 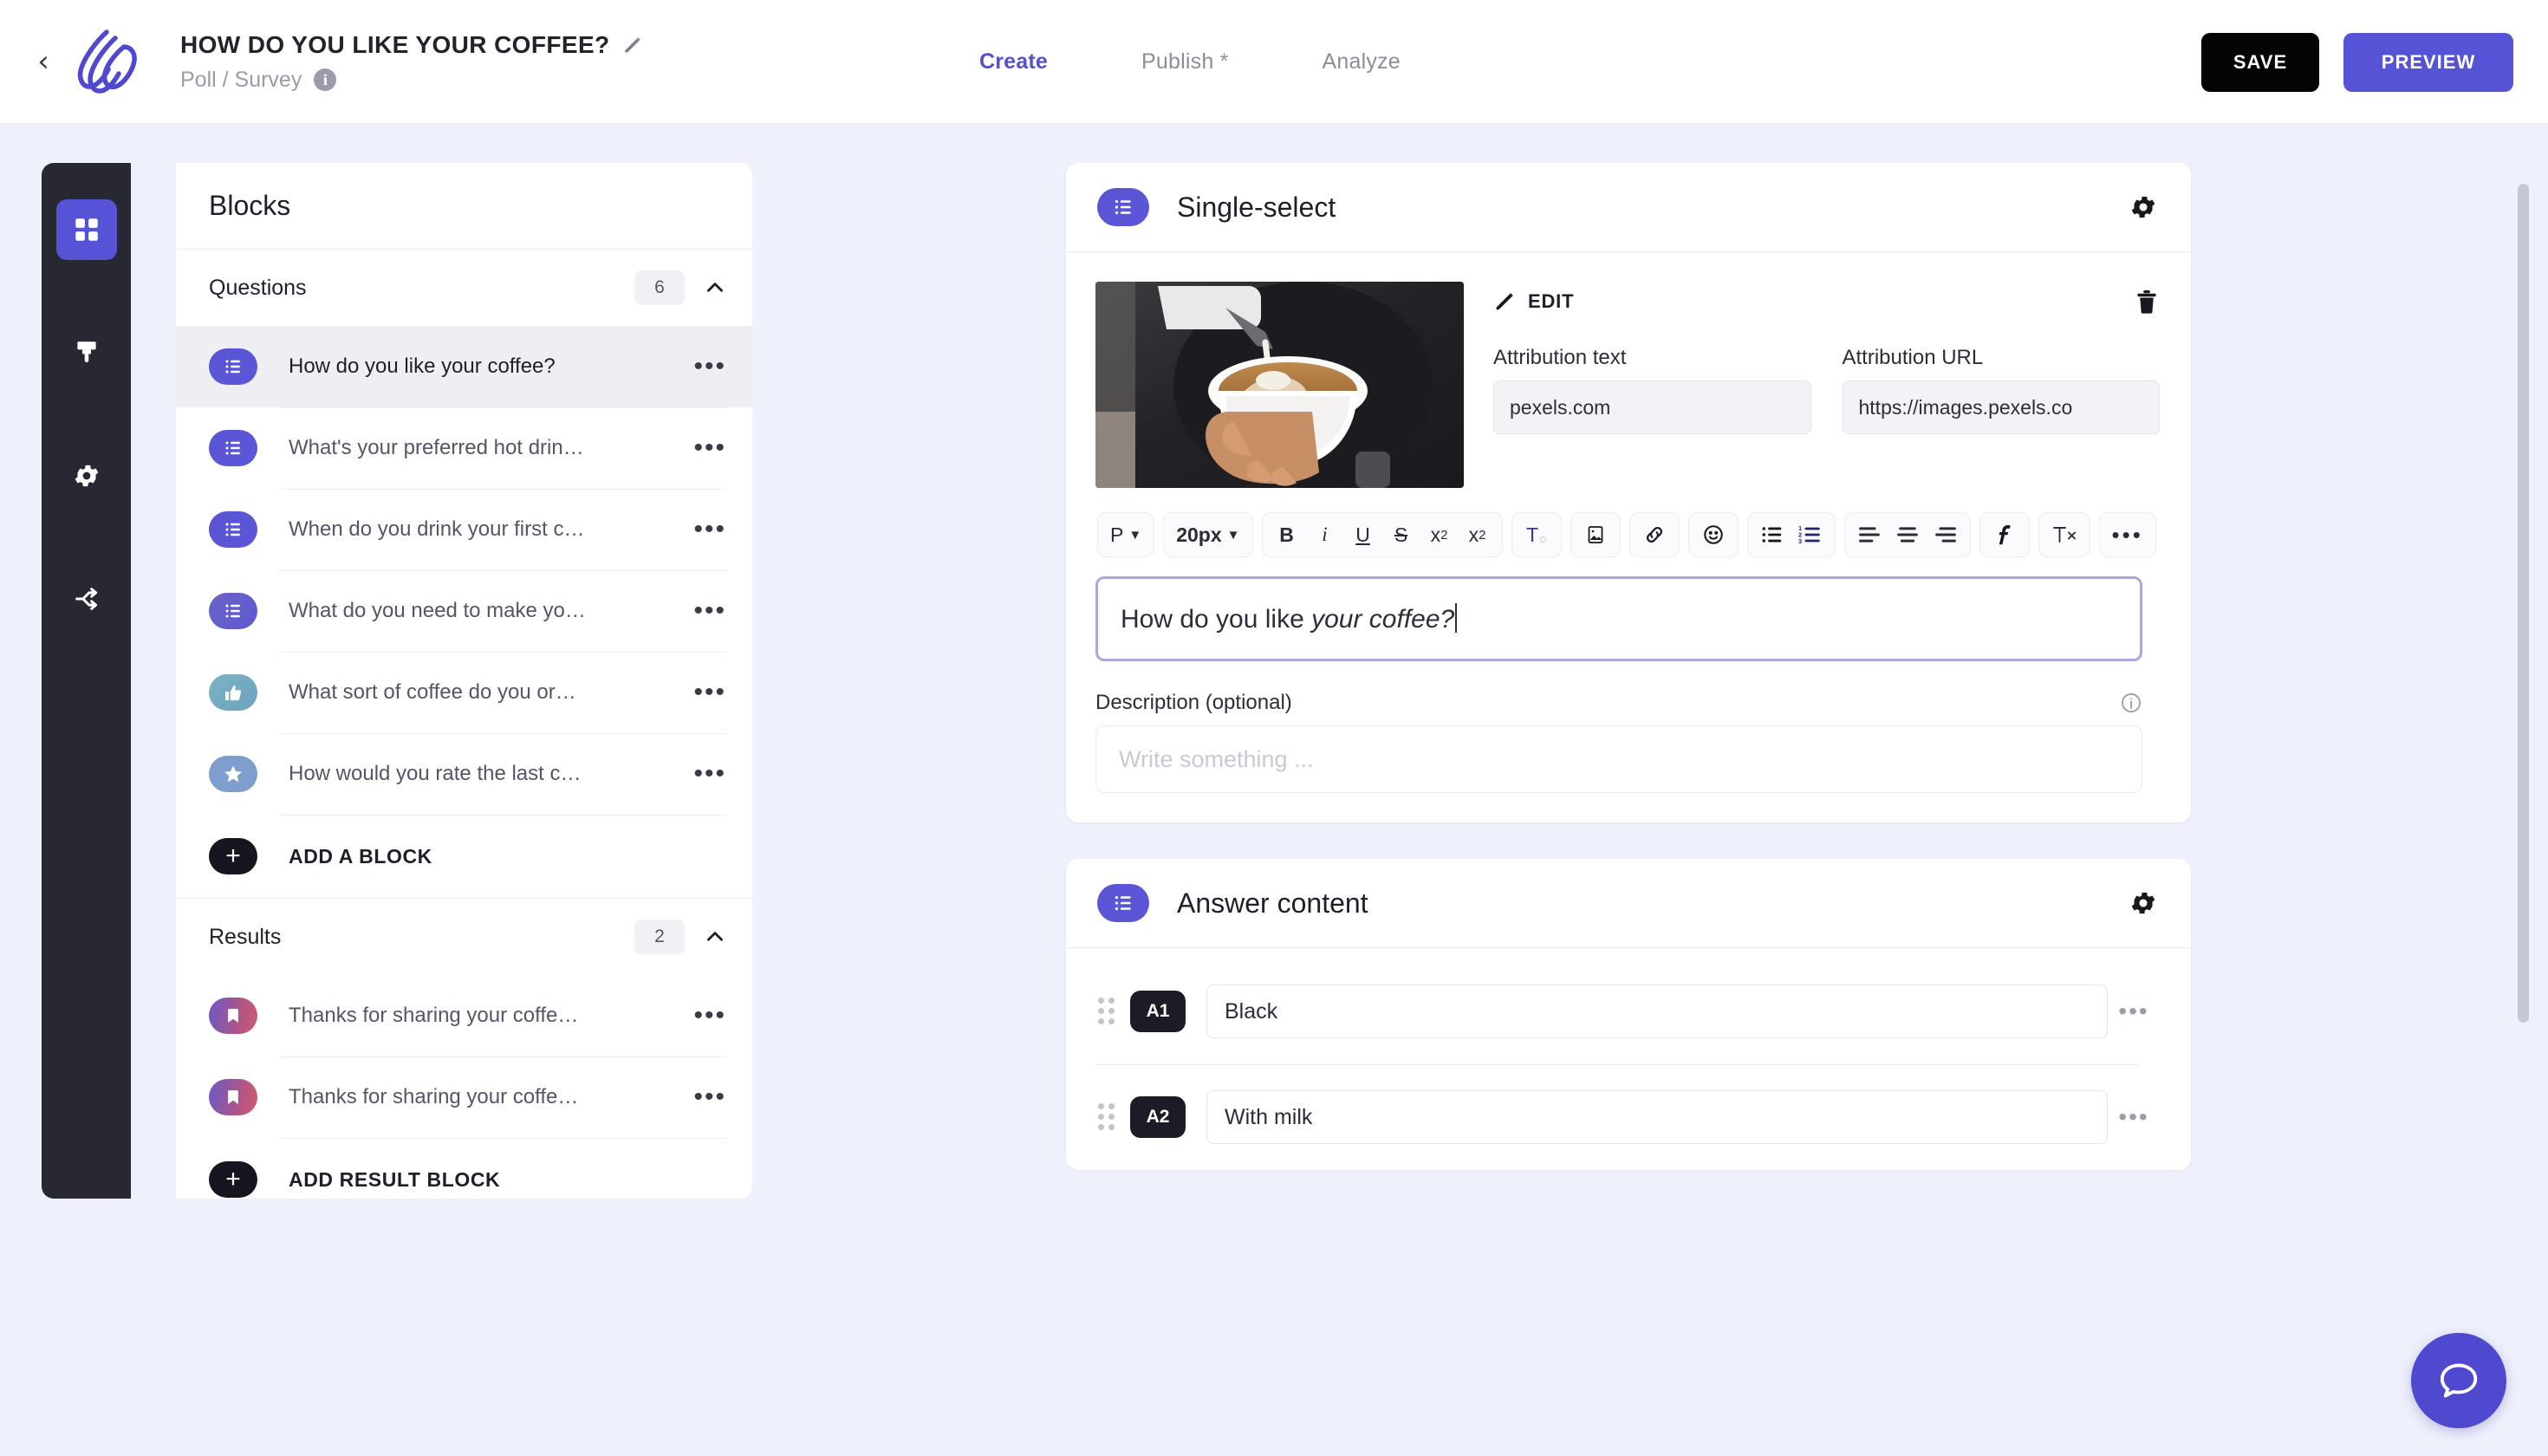 I want to click on chevron-down-icon: ▼, so click(x=1233, y=535).